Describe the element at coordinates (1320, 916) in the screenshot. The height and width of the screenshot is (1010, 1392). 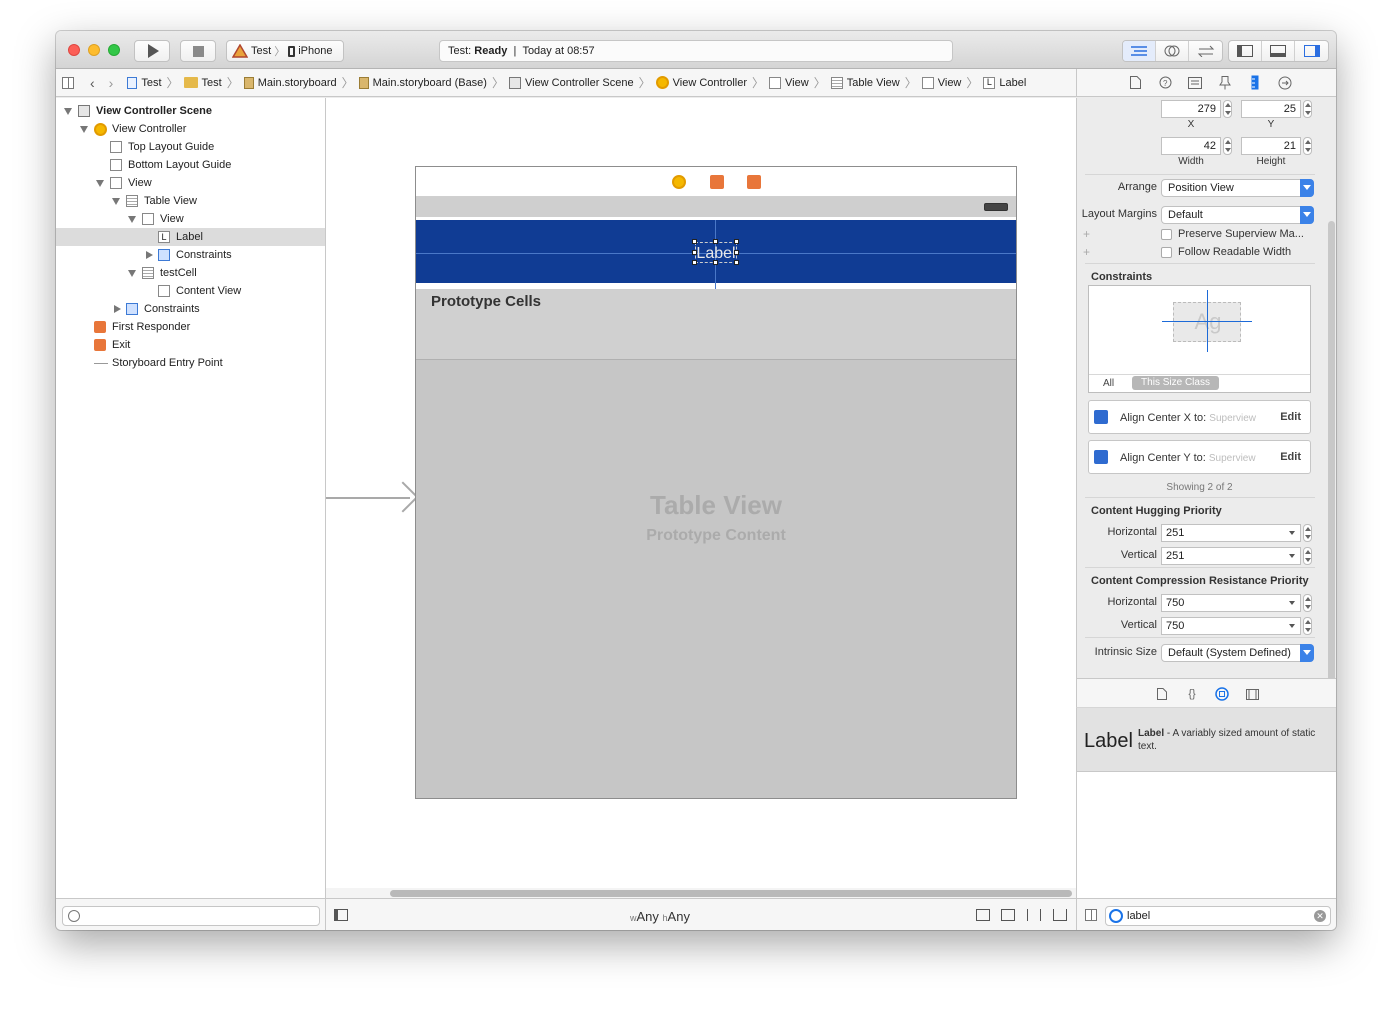
I see `clear-icon: ✕` at that location.